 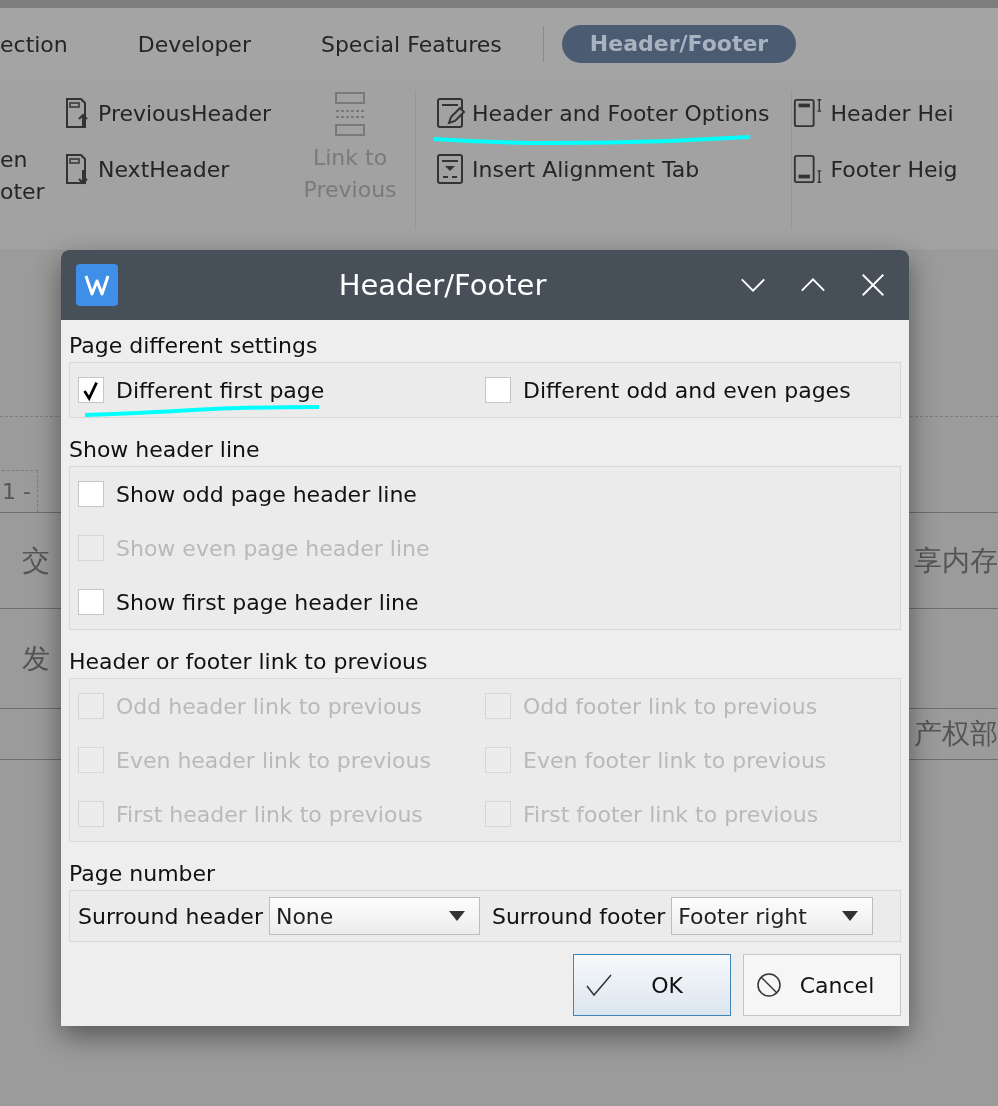 What do you see at coordinates (442, 285) in the screenshot?
I see `dialog-title: Header/Footer` at bounding box center [442, 285].